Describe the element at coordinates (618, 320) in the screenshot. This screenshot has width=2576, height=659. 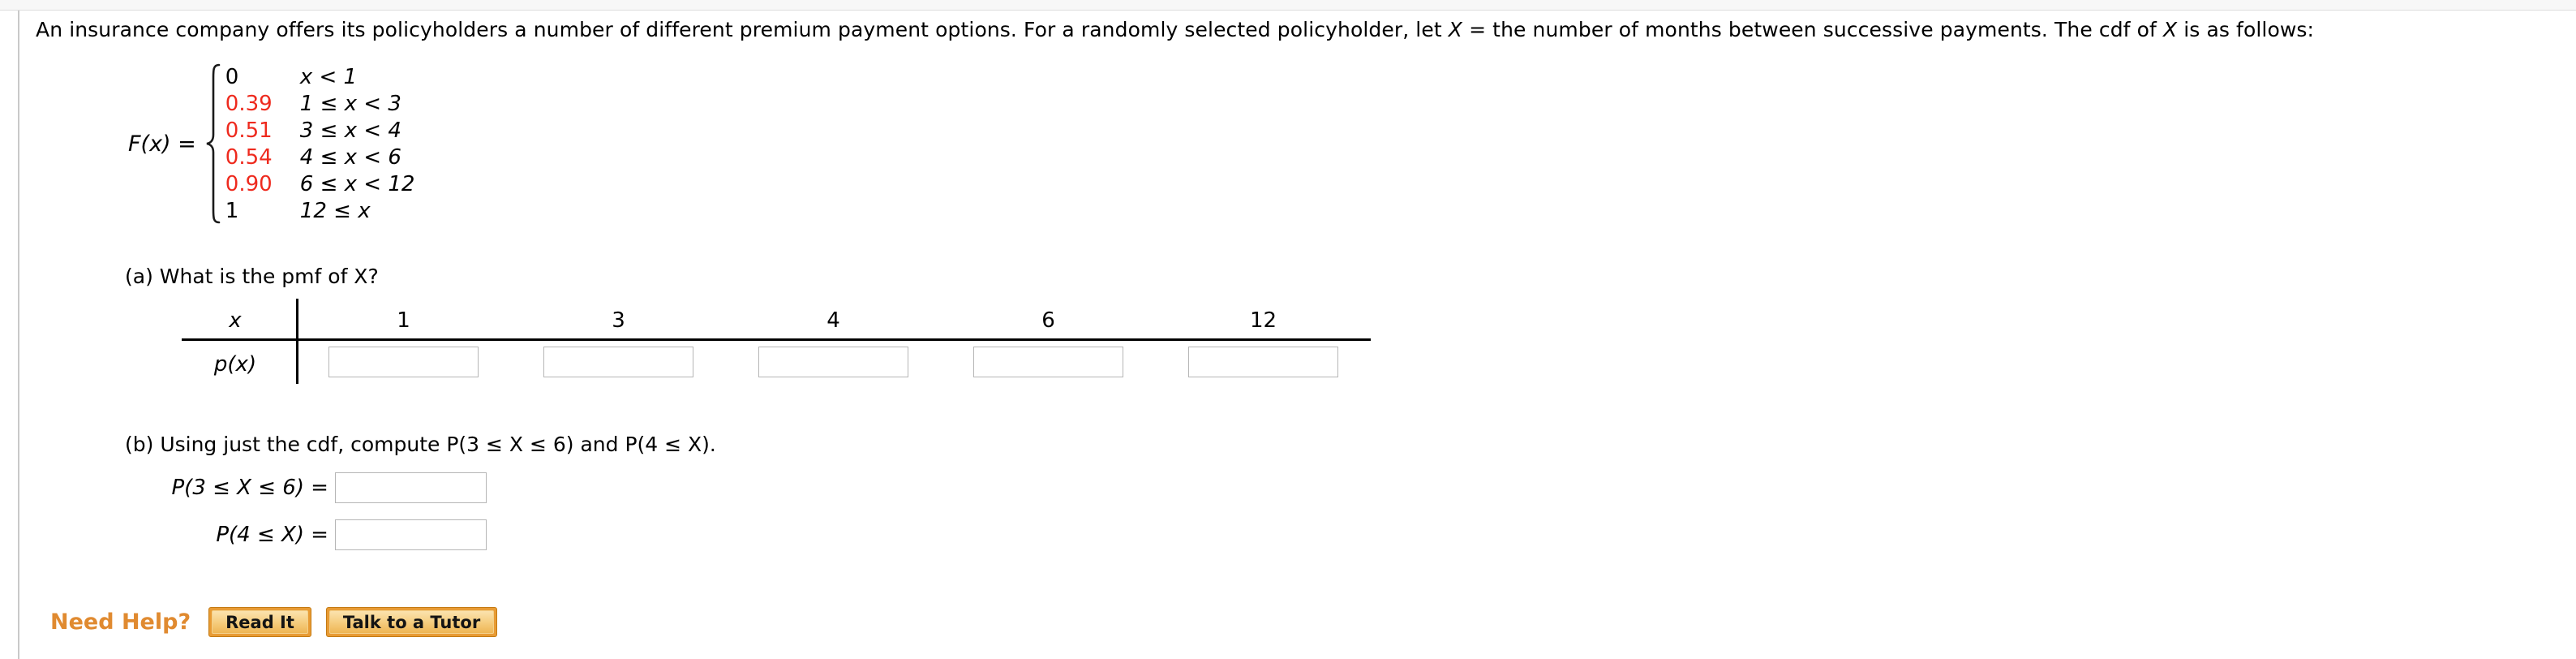
I see `pmf-x-header: 3` at that location.